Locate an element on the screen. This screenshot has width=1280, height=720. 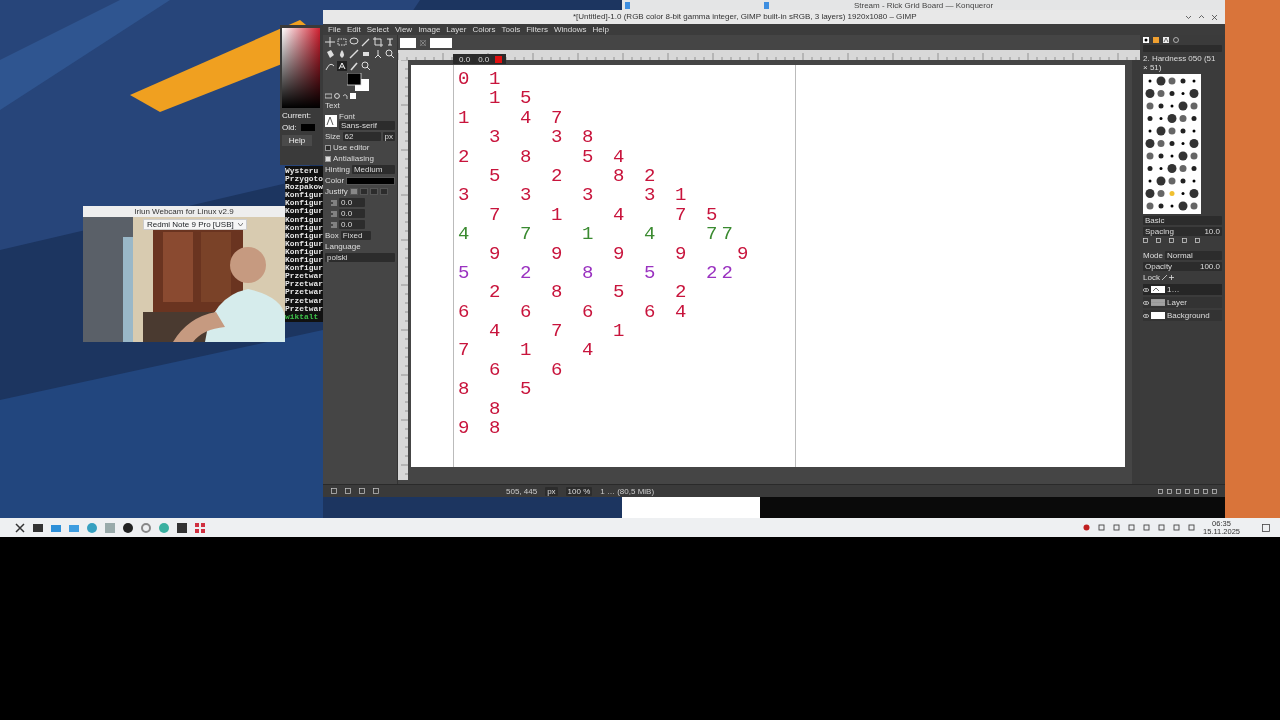
field-label: Lock is located at coordinates (1151, 277).